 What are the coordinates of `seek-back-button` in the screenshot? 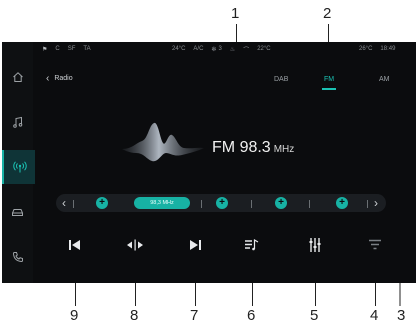 It's located at (75, 245).